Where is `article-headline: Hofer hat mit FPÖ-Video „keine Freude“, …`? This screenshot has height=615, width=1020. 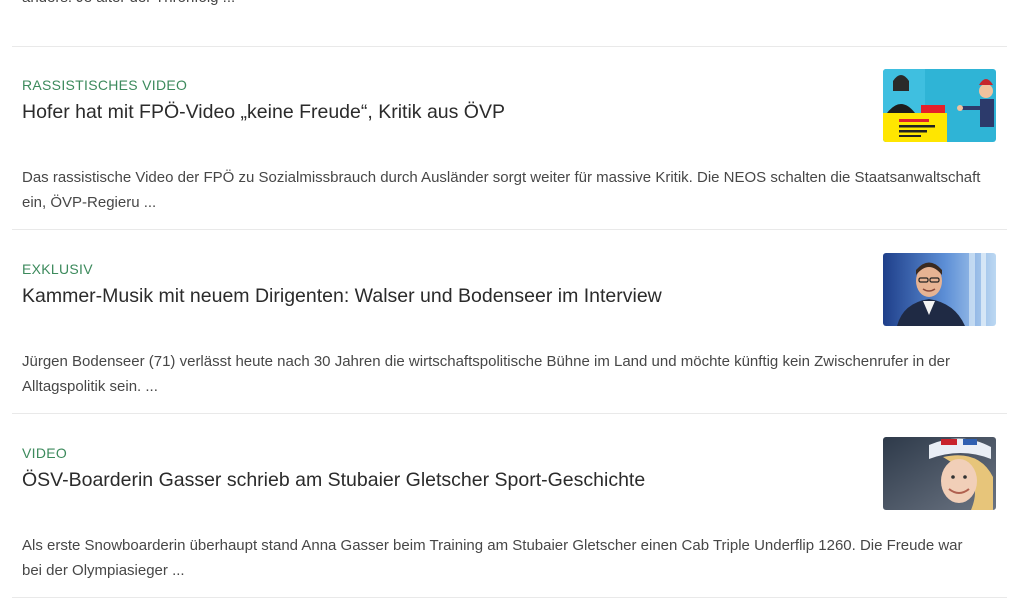
article-headline: Hofer hat mit FPÖ-Video „keine Freude“, … is located at coordinates (442, 112).